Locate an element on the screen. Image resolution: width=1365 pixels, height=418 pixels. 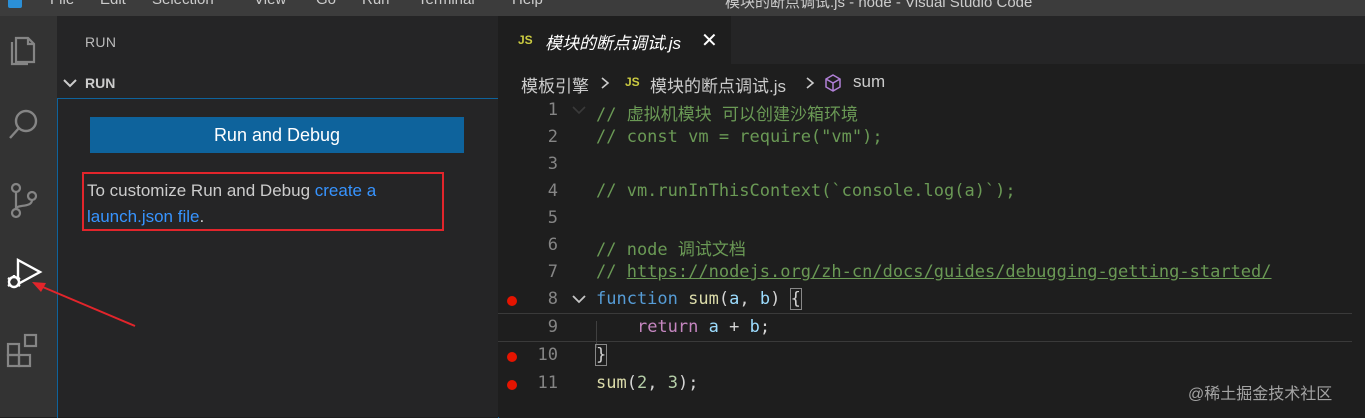
matched-bracket: { is located at coordinates (795, 299).